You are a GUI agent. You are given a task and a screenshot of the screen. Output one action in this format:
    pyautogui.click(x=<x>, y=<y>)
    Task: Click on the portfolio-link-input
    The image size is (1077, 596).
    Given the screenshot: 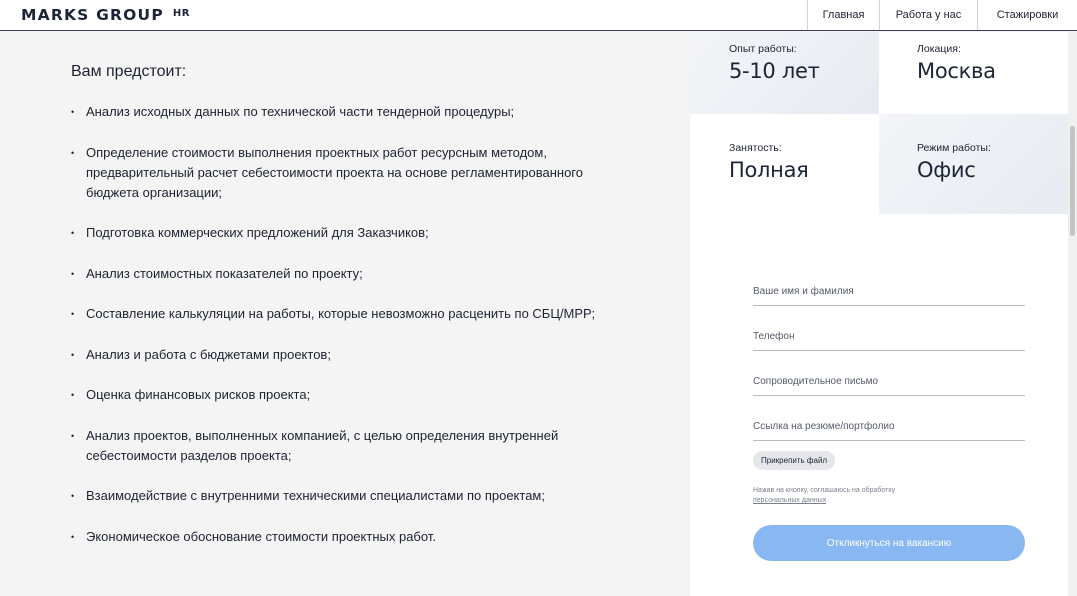 What is the action you would take?
    pyautogui.click(x=889, y=426)
    